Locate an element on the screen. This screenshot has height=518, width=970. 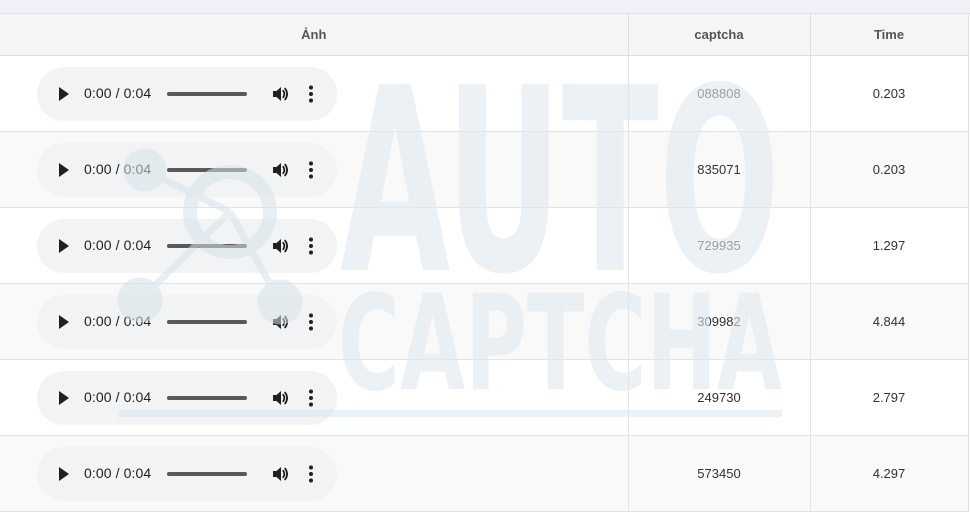
captcha-cell: 249730 is located at coordinates (719, 397).